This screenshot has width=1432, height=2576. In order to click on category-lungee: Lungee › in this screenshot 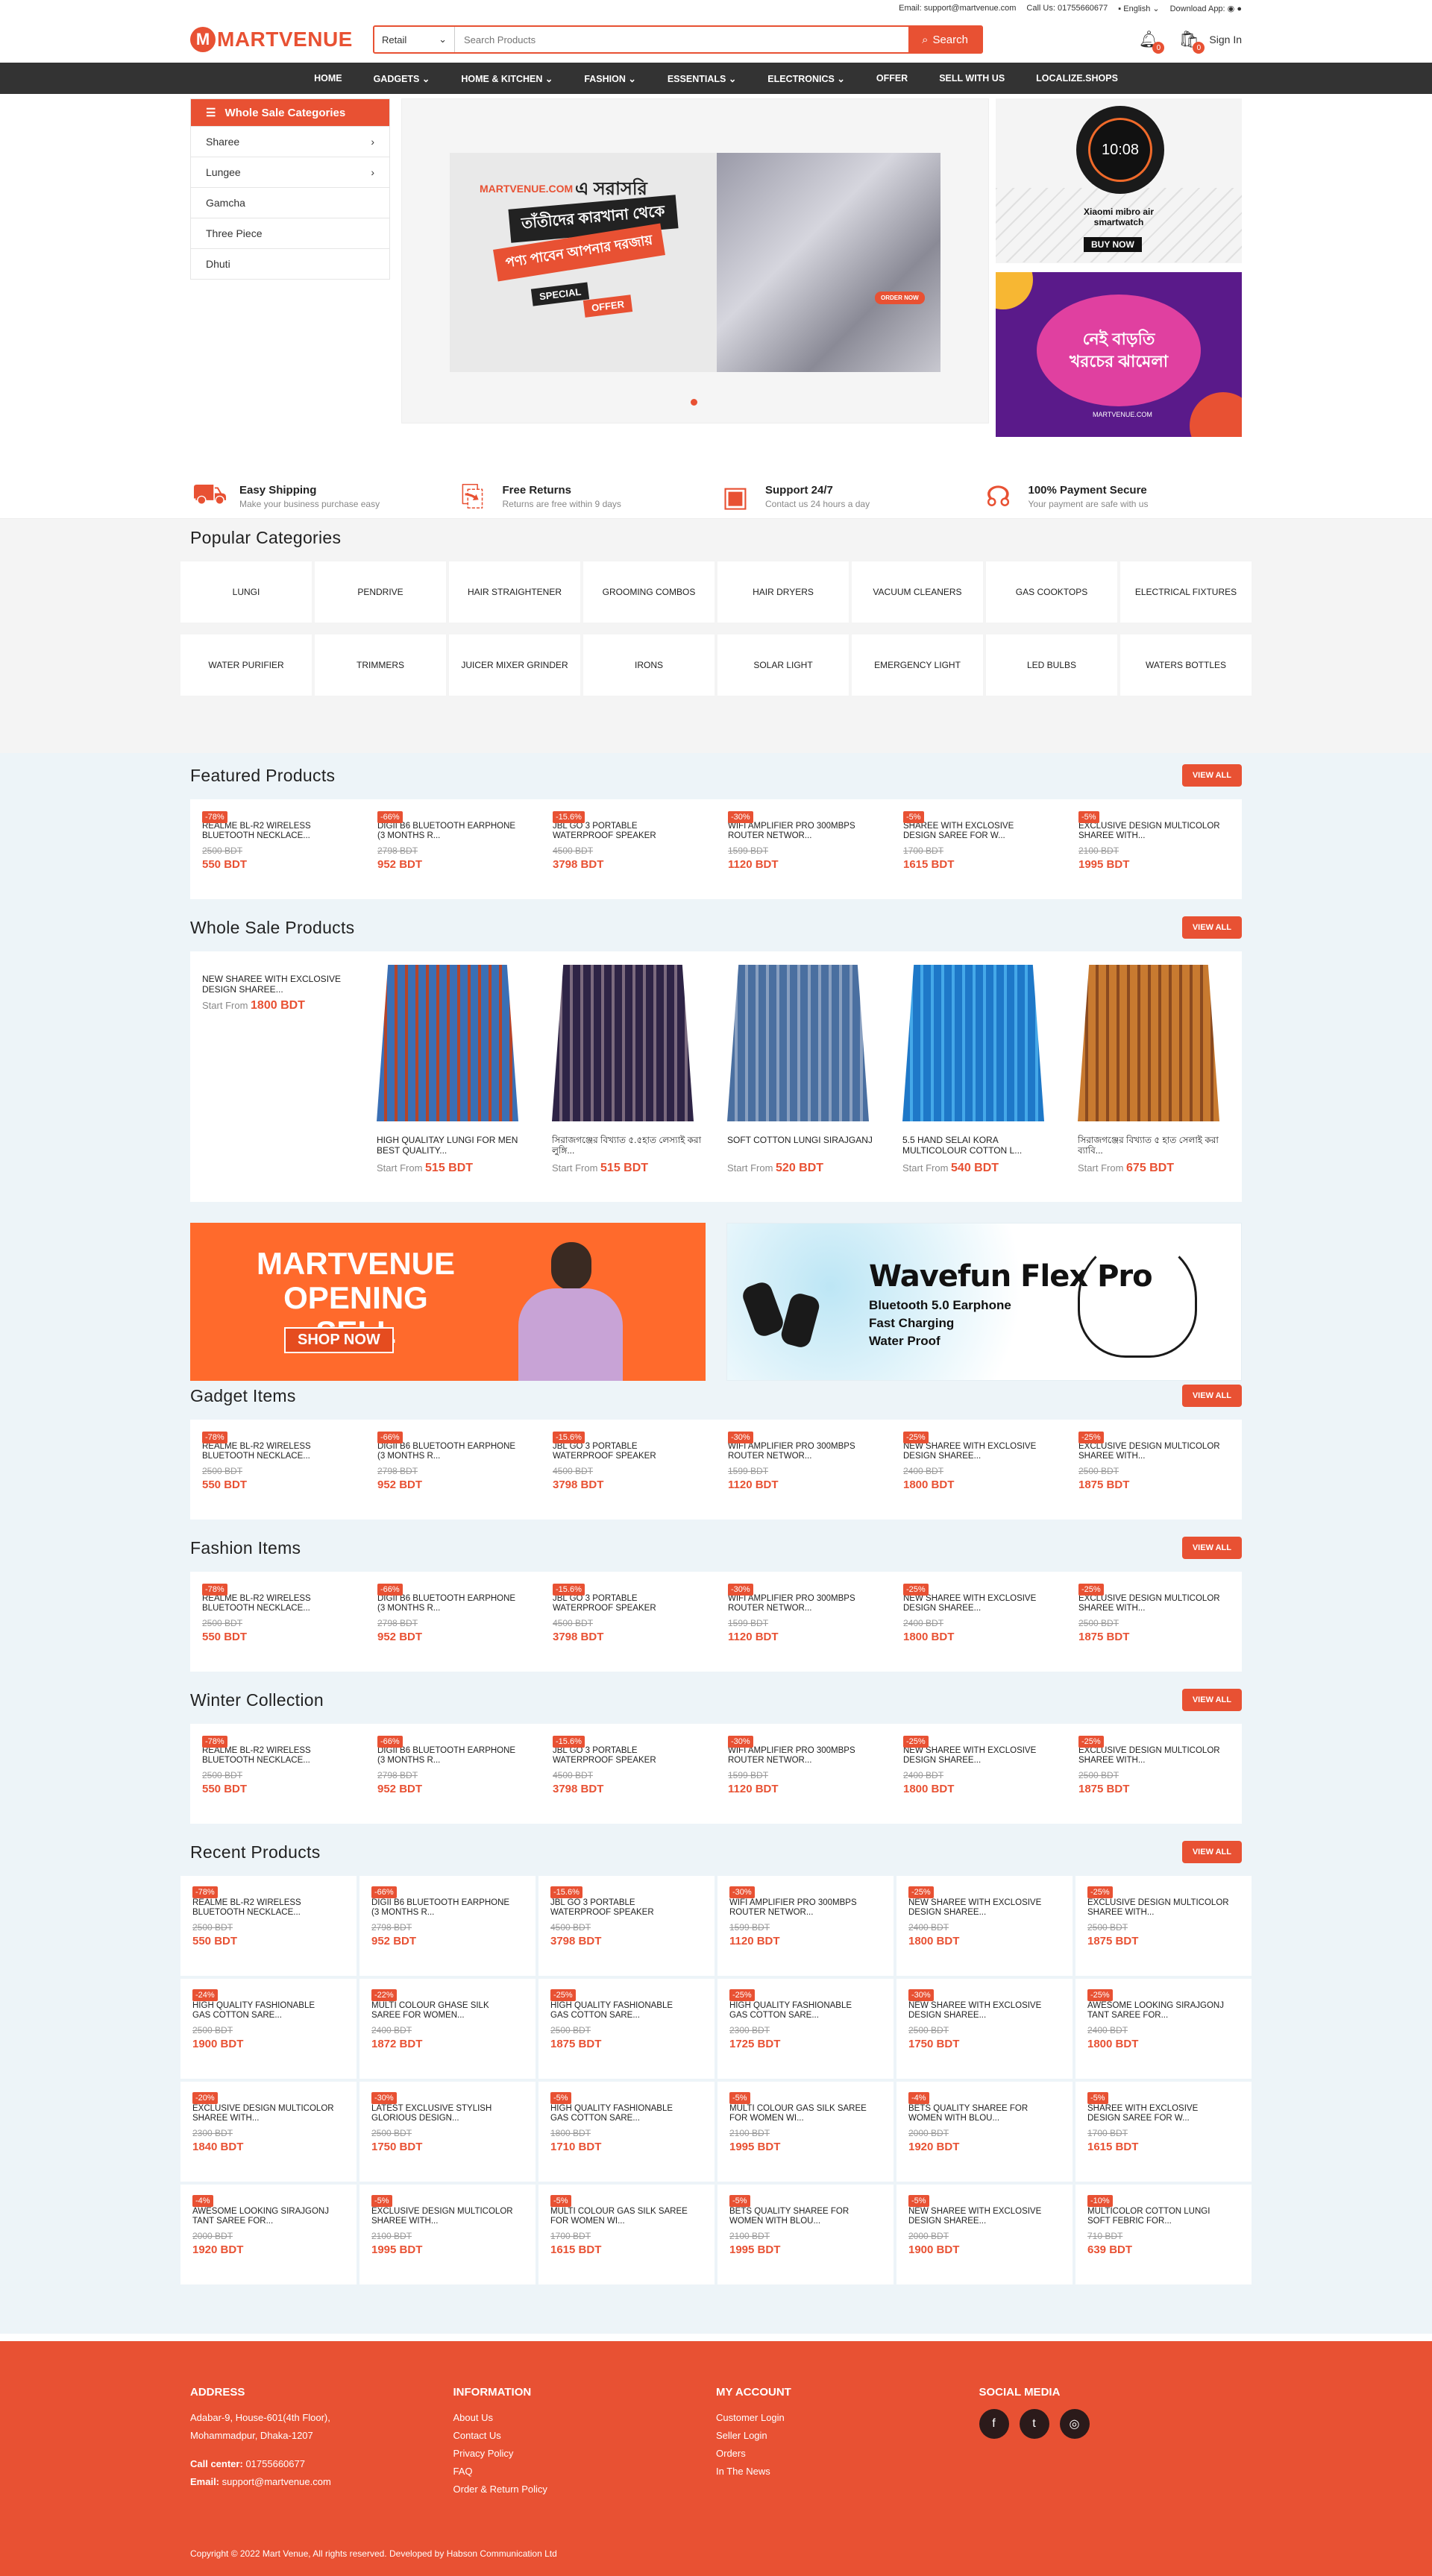, I will do `click(290, 172)`.